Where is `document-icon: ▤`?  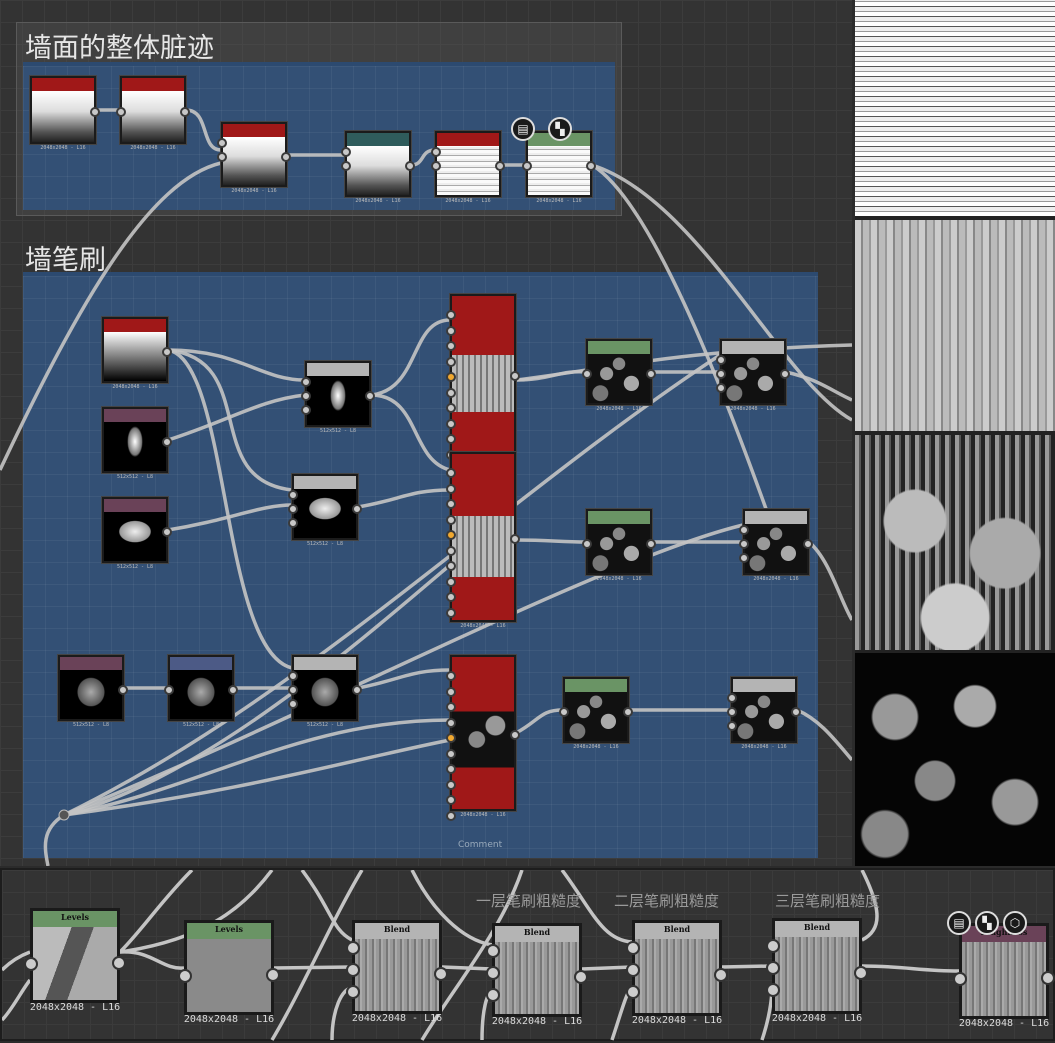 document-icon: ▤ is located at coordinates (523, 129).